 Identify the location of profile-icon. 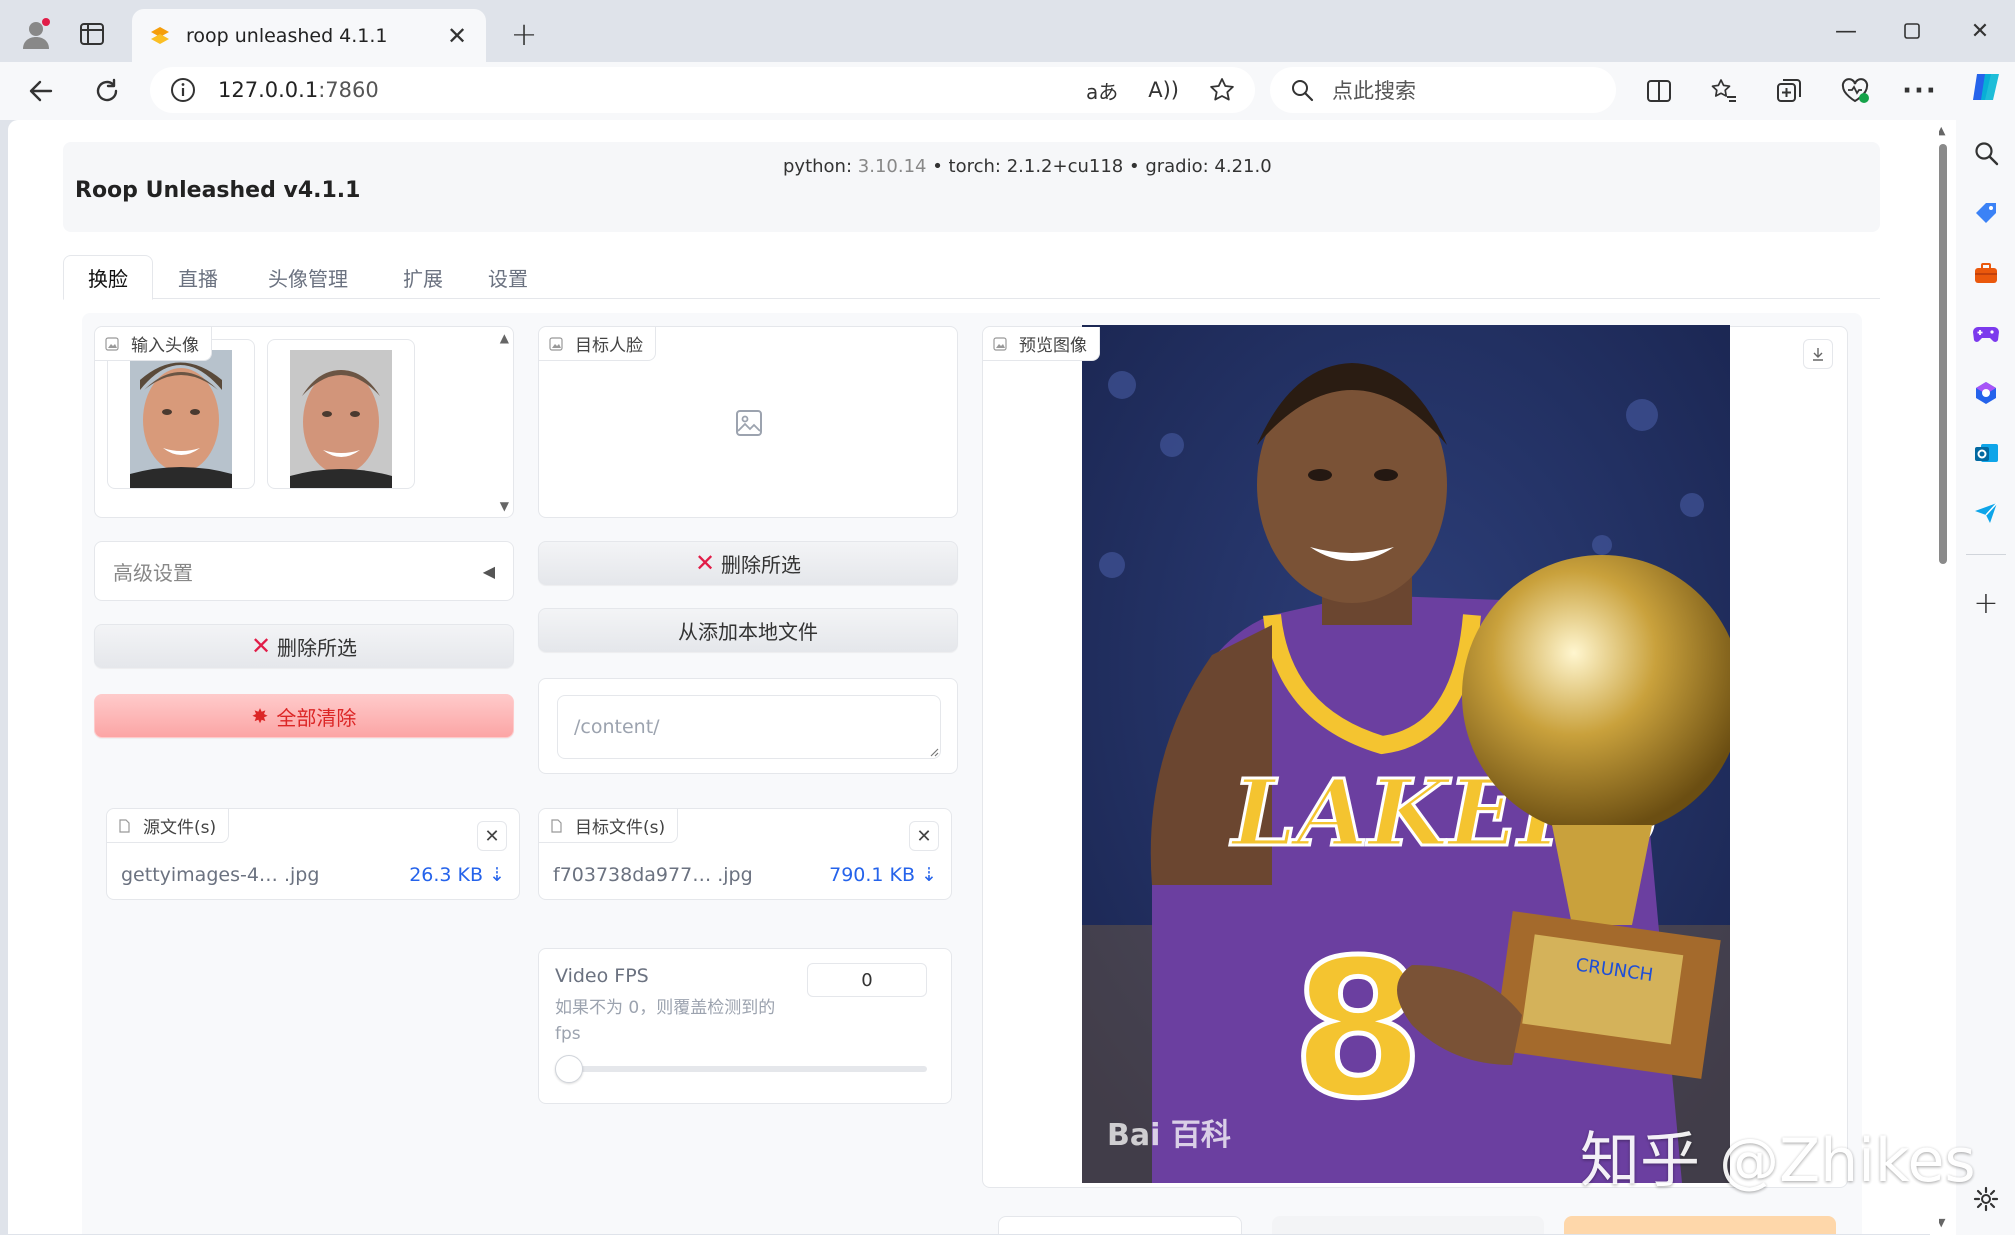
(36, 34).